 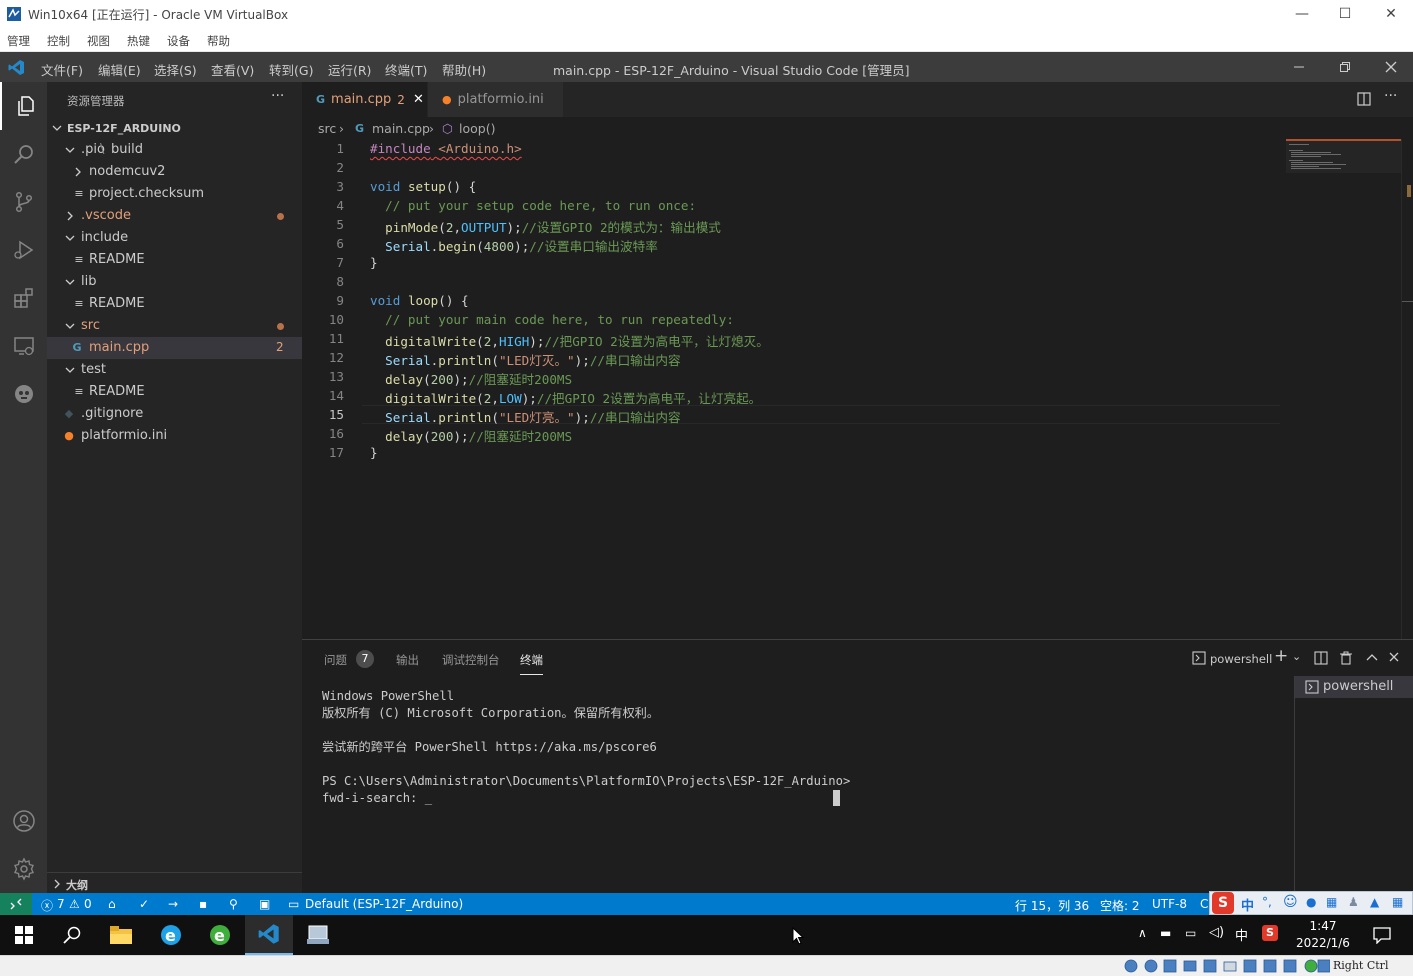 I want to click on pio-serial-plug-icon: ⚲, so click(x=233, y=904).